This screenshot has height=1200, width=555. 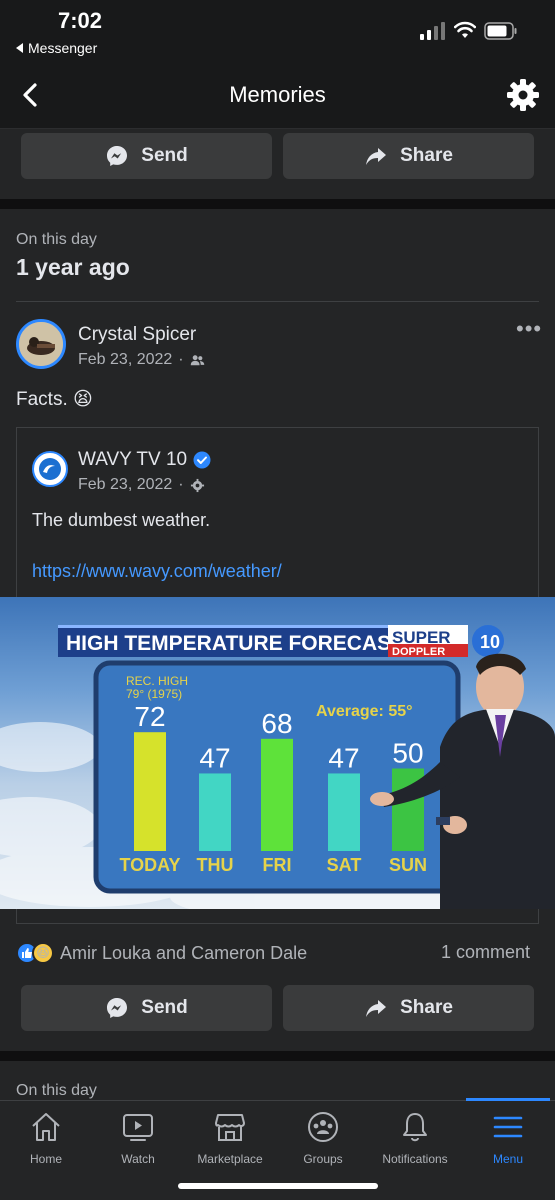 What do you see at coordinates (508, 1159) in the screenshot?
I see `tab-label: Menu` at bounding box center [508, 1159].